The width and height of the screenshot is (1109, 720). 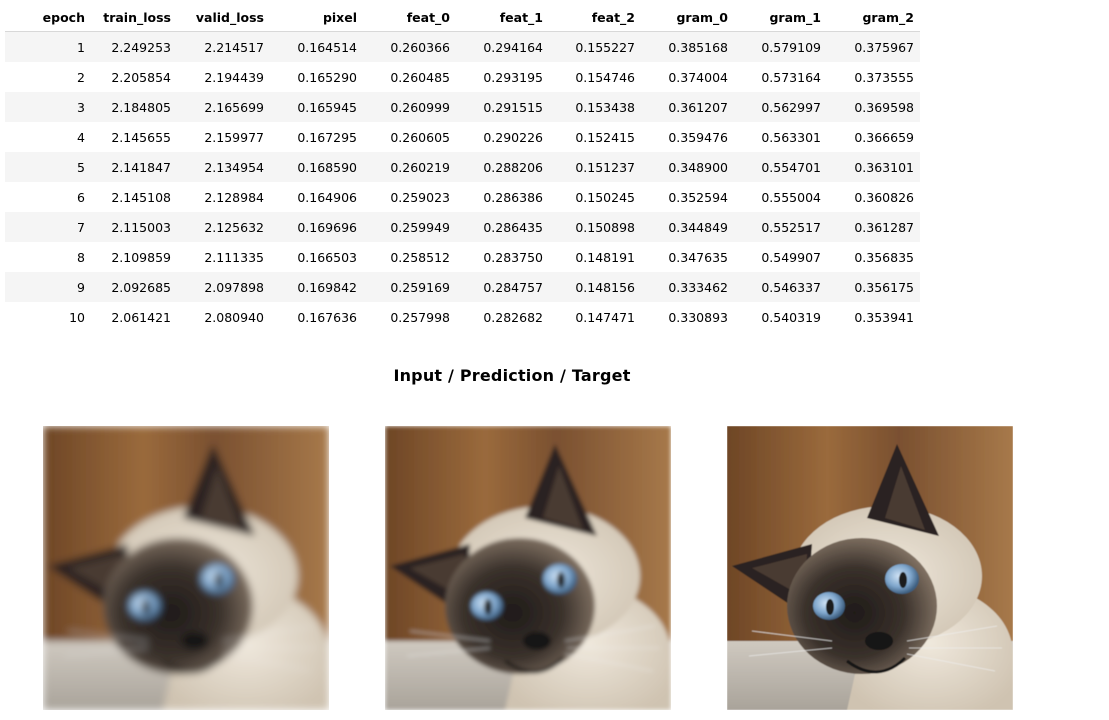 I want to click on table-cell-epoch: 5, so click(x=45, y=167).